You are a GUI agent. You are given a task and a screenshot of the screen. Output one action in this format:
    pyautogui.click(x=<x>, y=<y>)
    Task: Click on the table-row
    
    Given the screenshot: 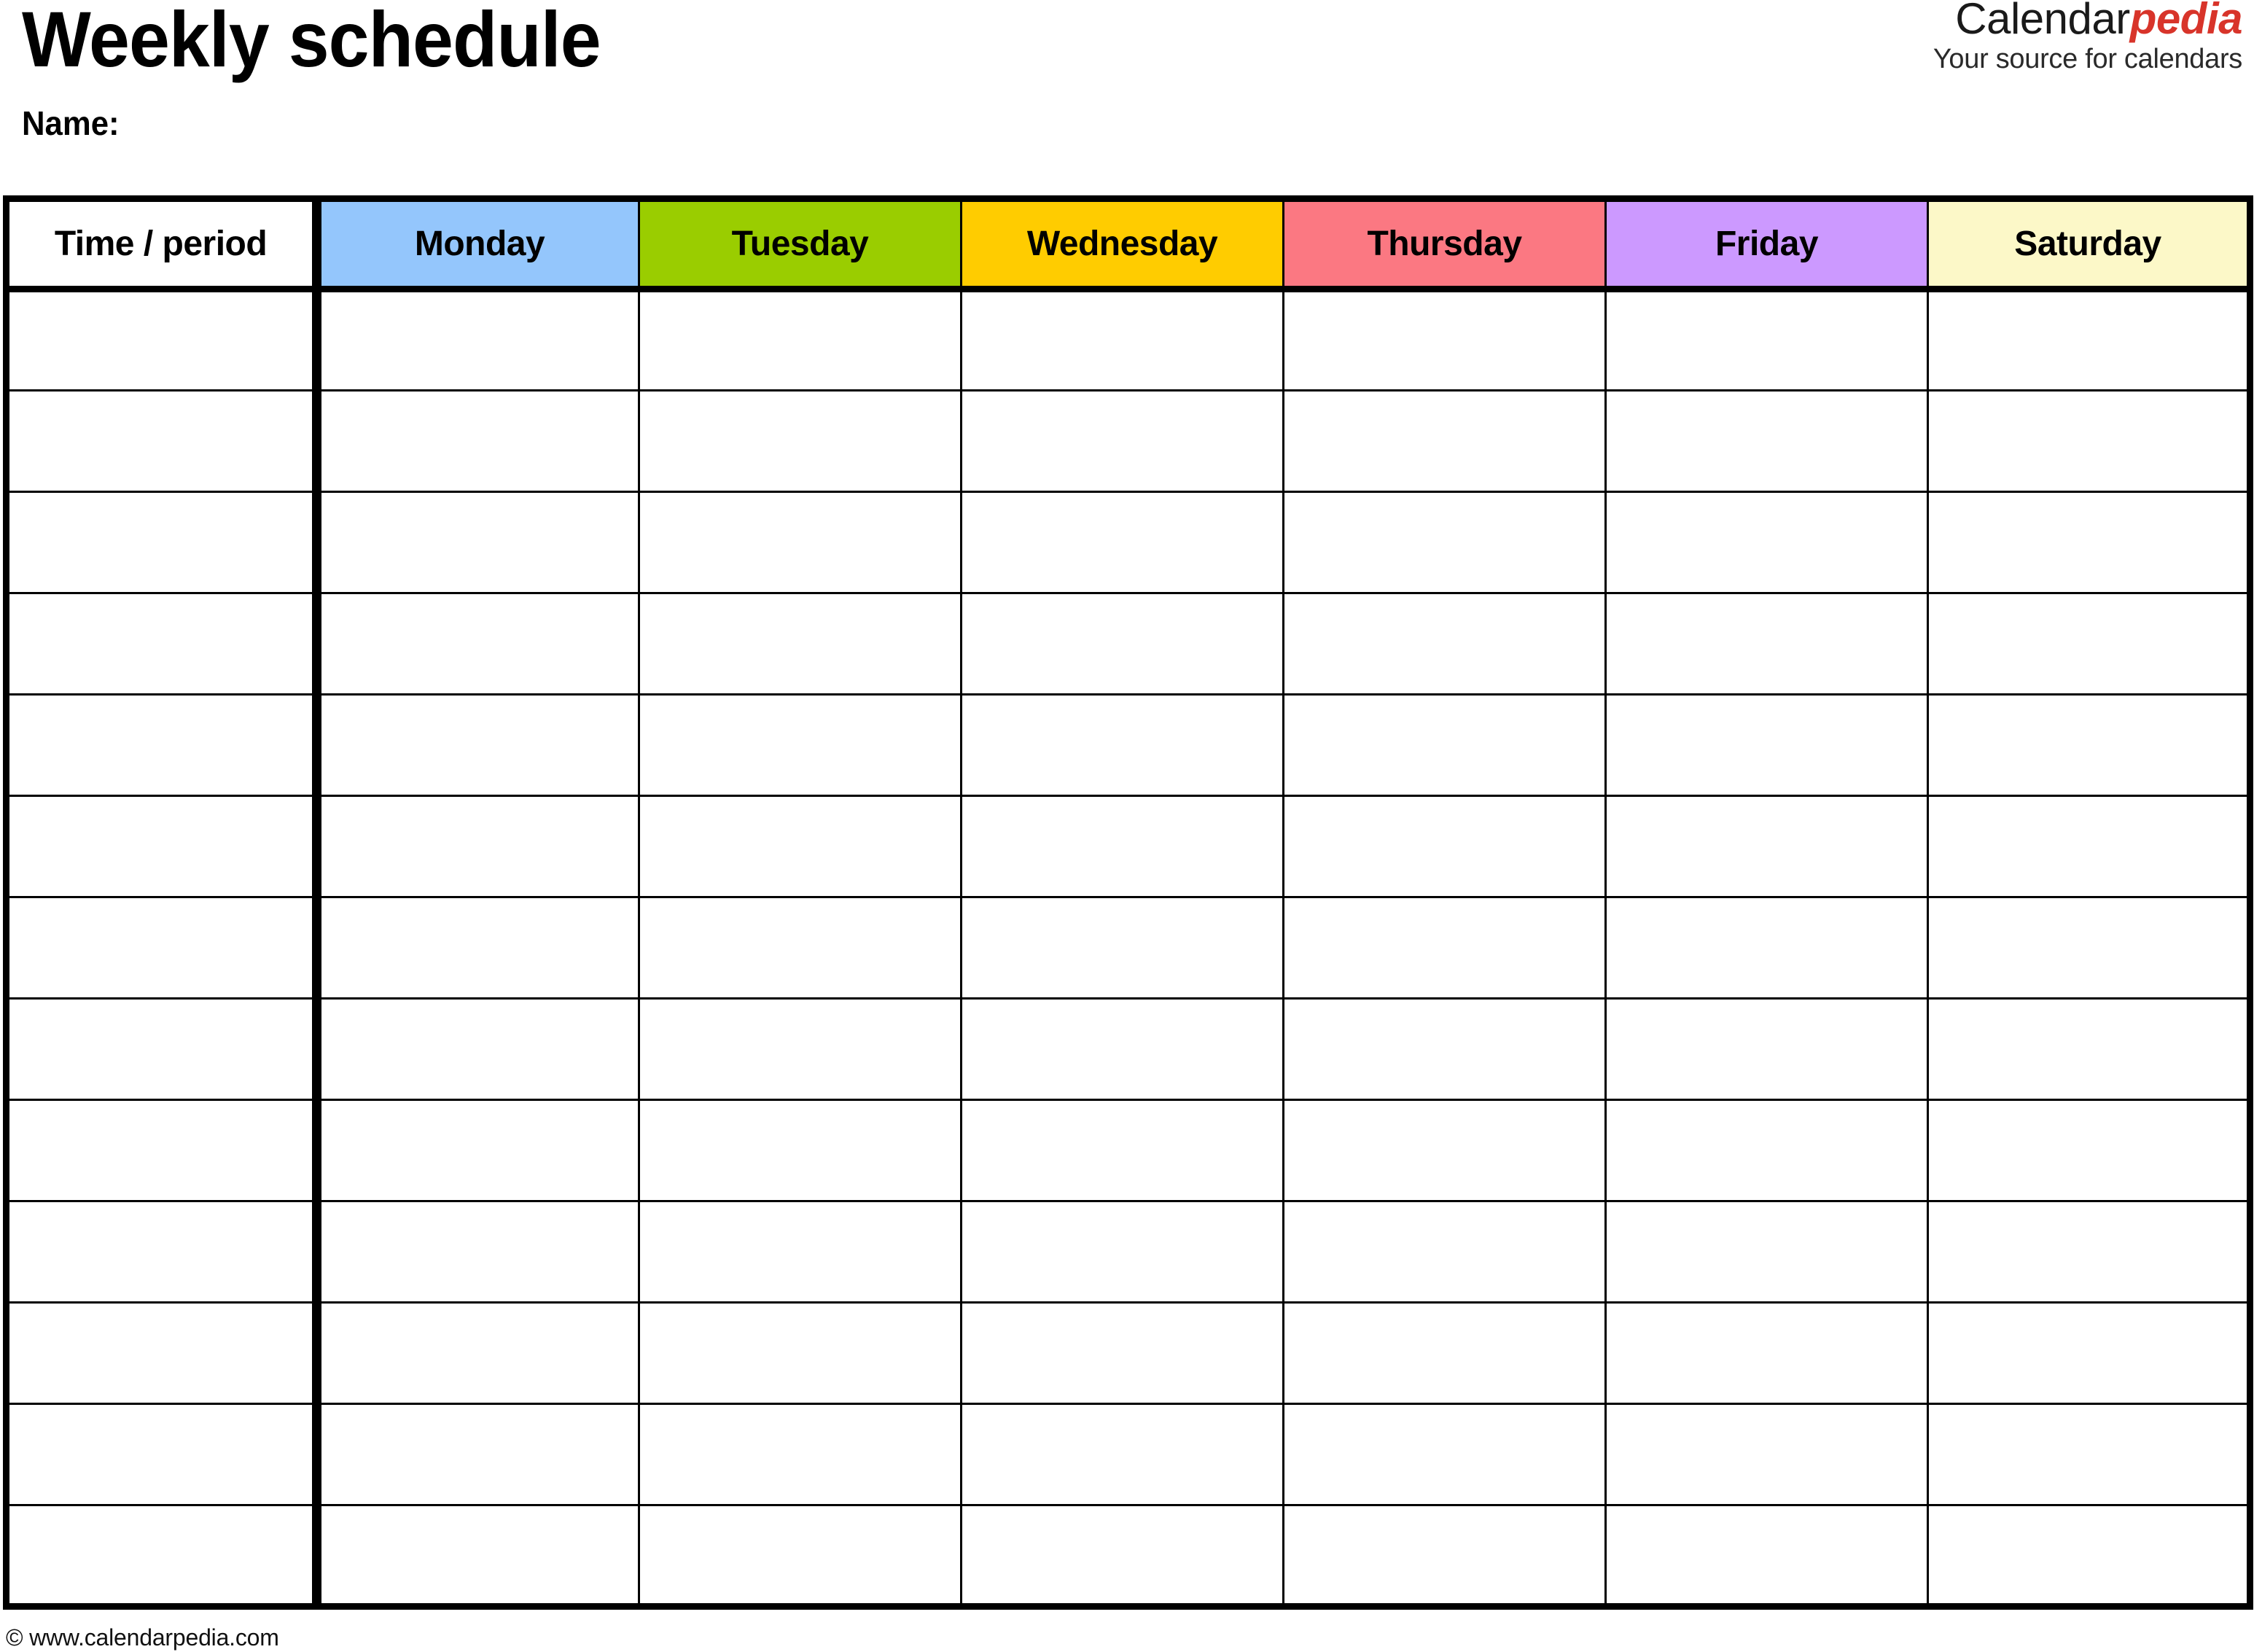 What is the action you would take?
    pyautogui.click(x=1128, y=846)
    